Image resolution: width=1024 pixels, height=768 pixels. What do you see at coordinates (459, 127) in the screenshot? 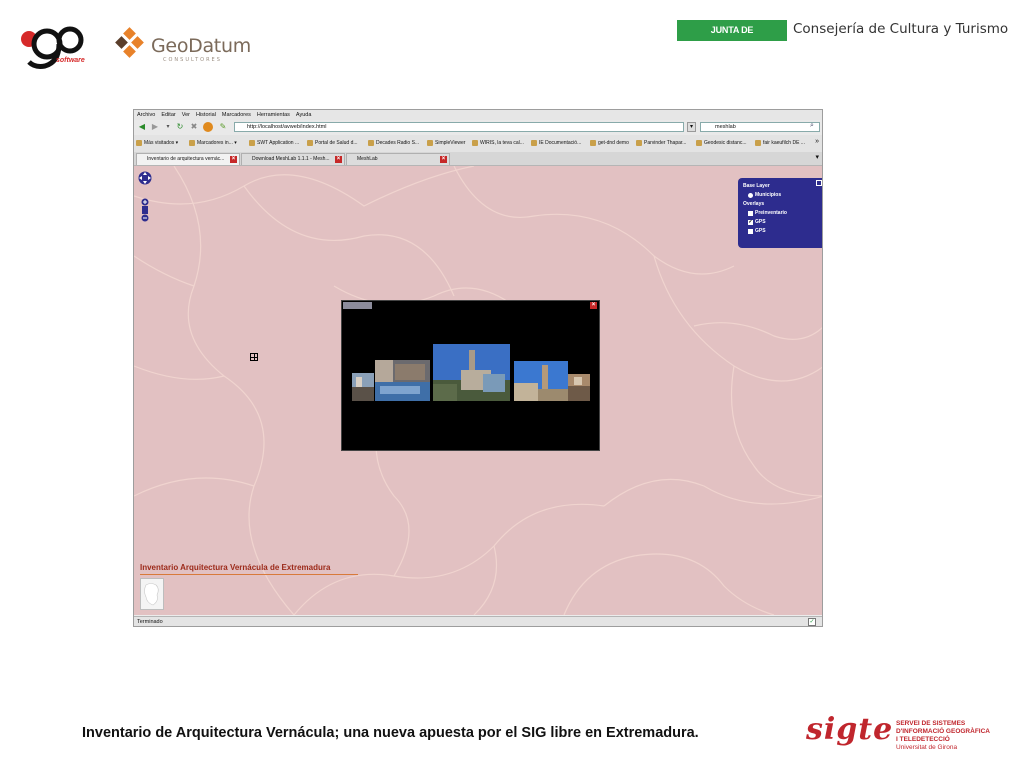
I see `url-input: http://localhost/avweb/index.html` at bounding box center [459, 127].